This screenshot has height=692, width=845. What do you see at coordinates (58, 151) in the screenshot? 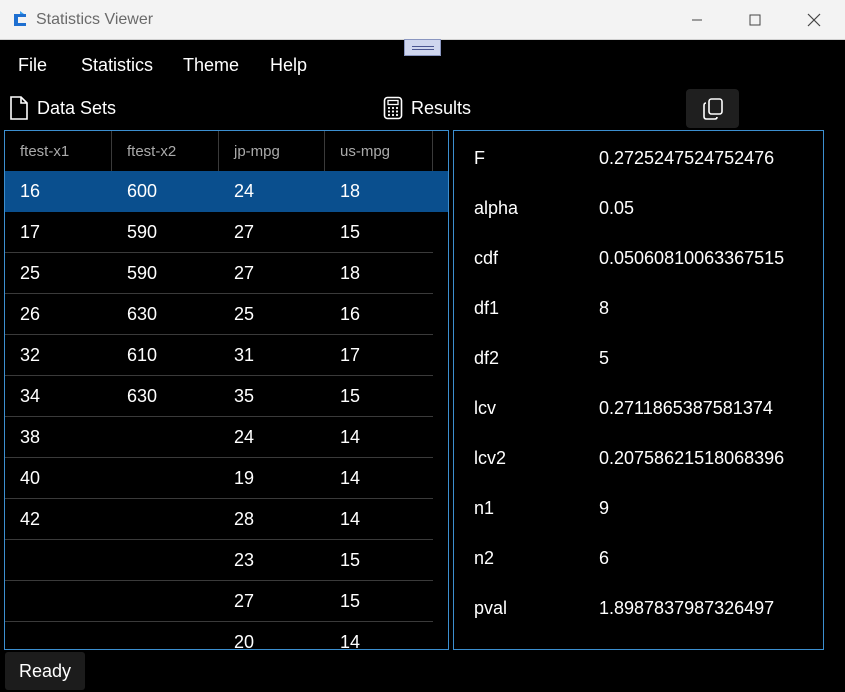
I see `column-header-ftest-x1: ftest-x1` at bounding box center [58, 151].